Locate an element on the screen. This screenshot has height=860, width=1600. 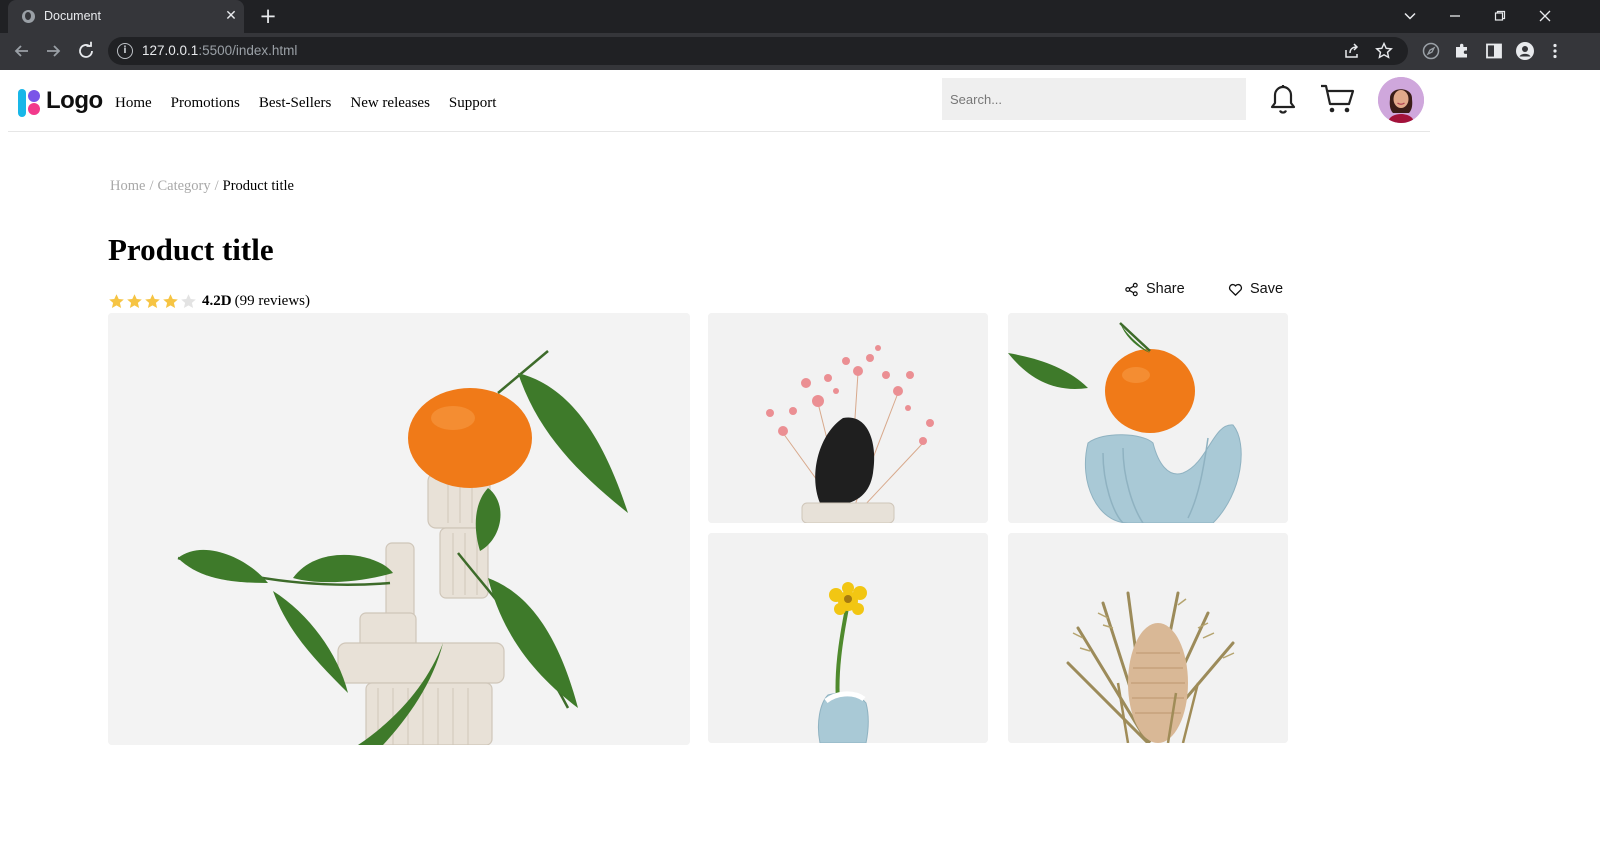
yellow-flower-image is located at coordinates (848, 638).